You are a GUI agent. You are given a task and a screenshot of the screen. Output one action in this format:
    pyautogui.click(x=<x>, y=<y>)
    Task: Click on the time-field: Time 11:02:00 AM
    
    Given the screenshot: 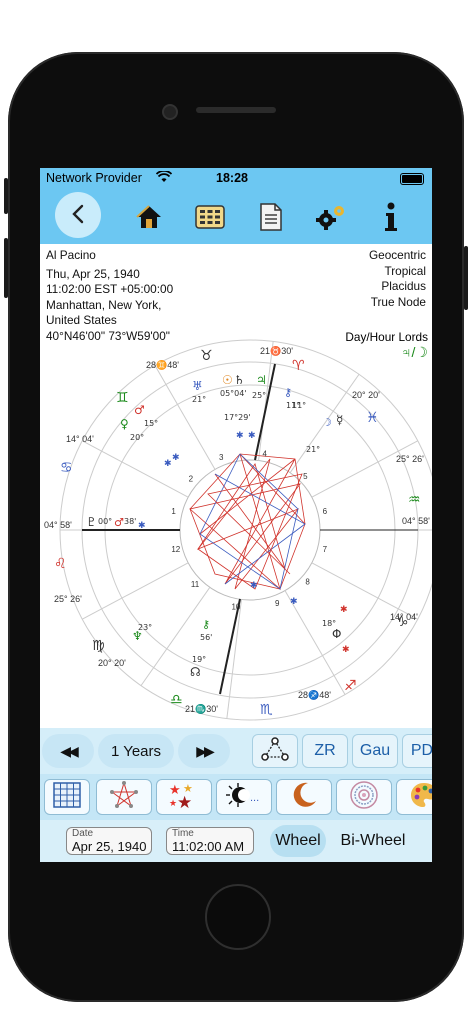 What is the action you would take?
    pyautogui.click(x=210, y=841)
    